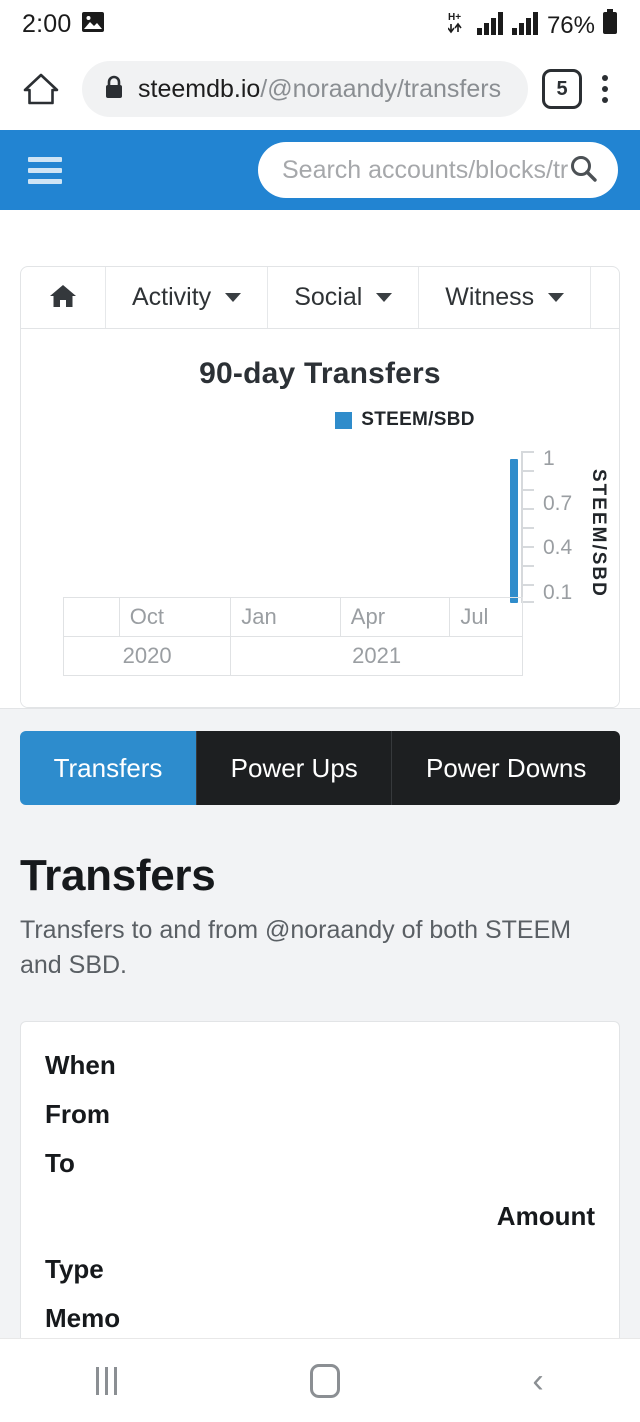  Describe the element at coordinates (93, 24) in the screenshot. I see `image-icon` at that location.